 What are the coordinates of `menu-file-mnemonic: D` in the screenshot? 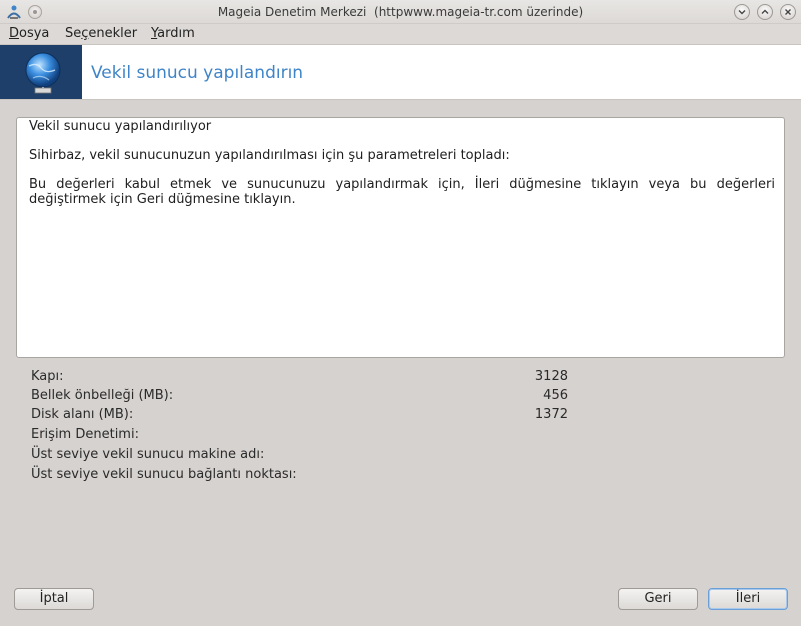 It's located at (14, 33).